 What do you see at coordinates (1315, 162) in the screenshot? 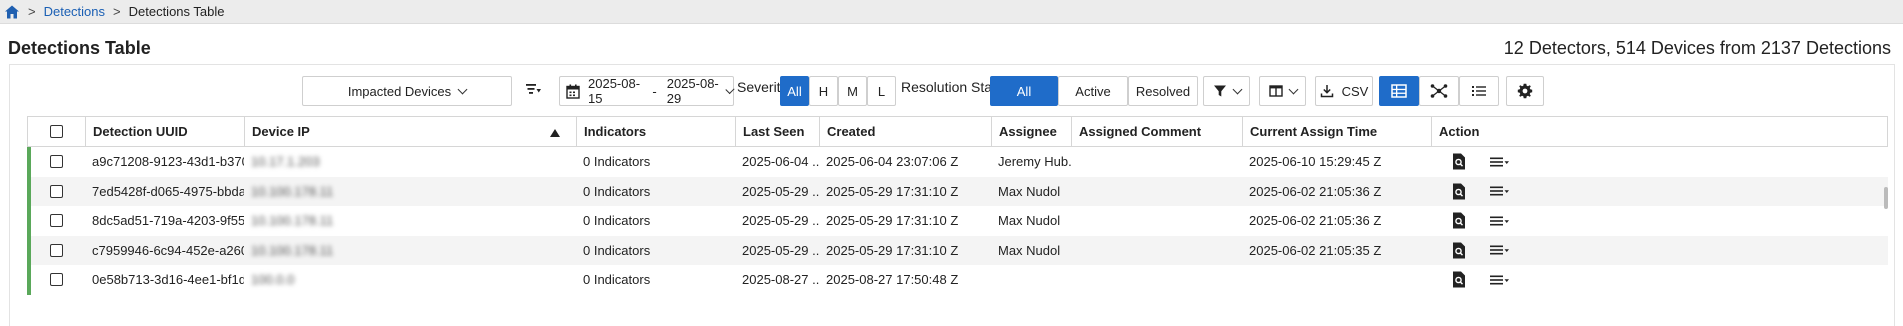
I see `cell-current-assign-time: 2025-06-10 15:29:45 Z` at bounding box center [1315, 162].